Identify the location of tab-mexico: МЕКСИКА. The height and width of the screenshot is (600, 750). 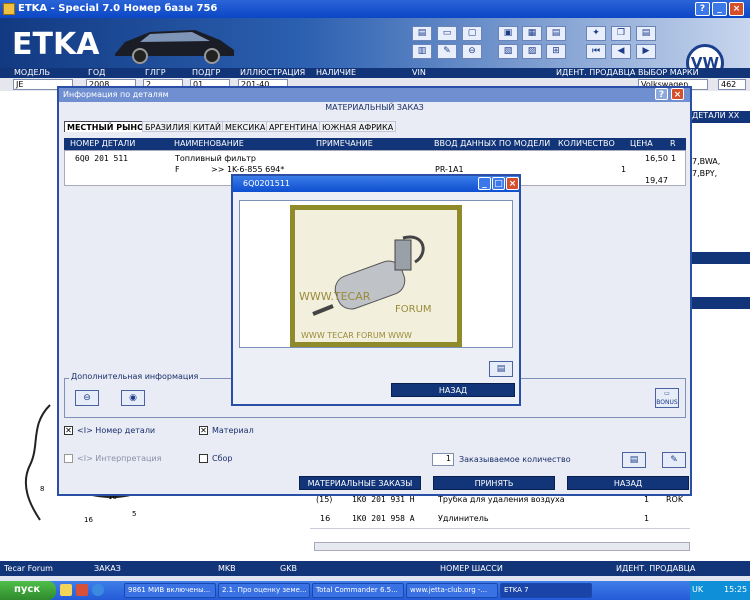
(245, 126).